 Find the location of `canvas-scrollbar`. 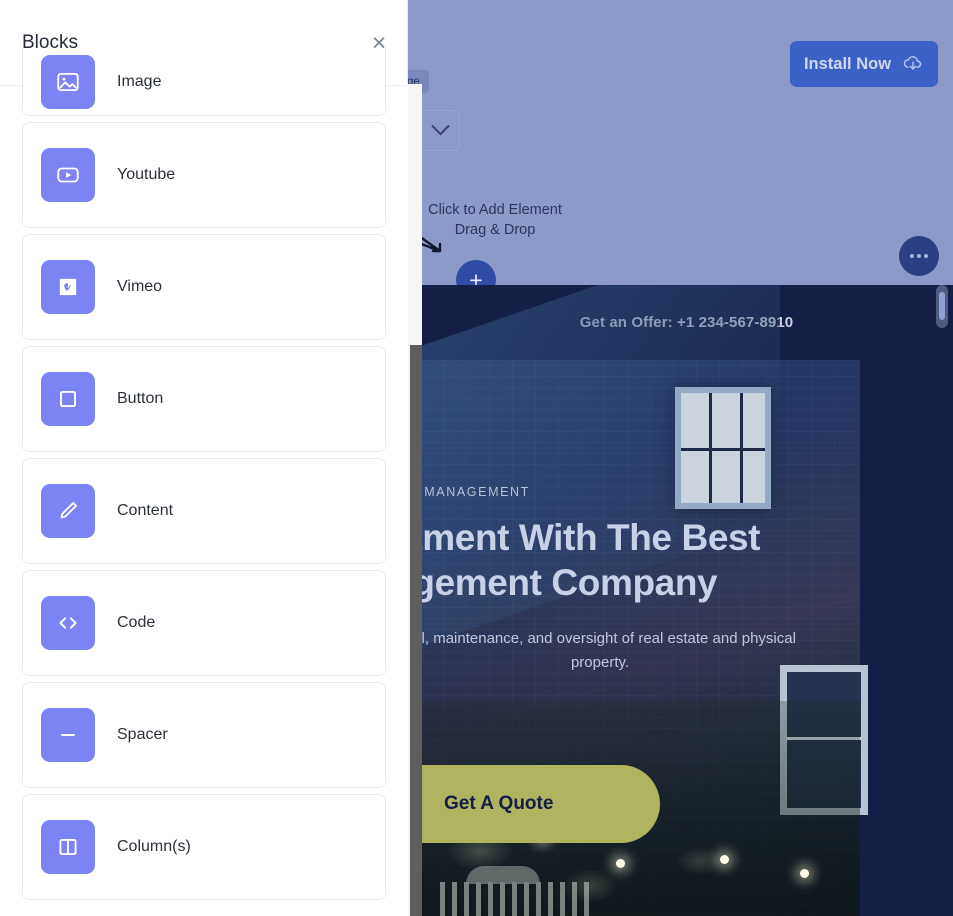

canvas-scrollbar is located at coordinates (942, 306).